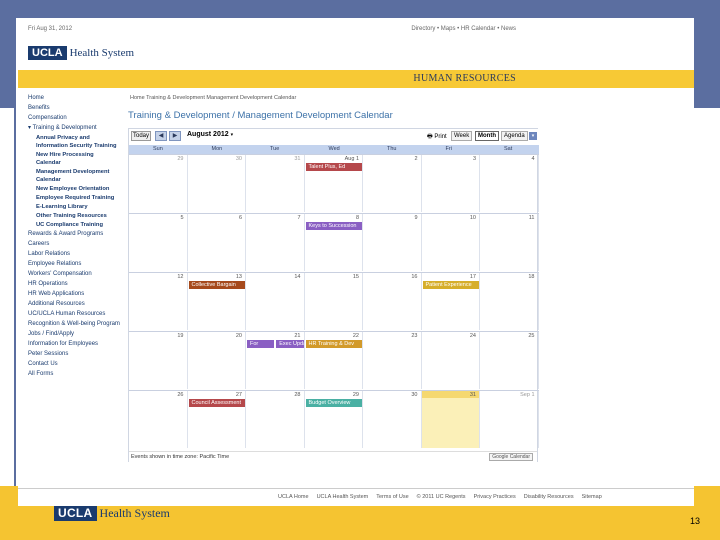  Describe the element at coordinates (451, 183) in the screenshot. I see `day-cell: 3` at that location.